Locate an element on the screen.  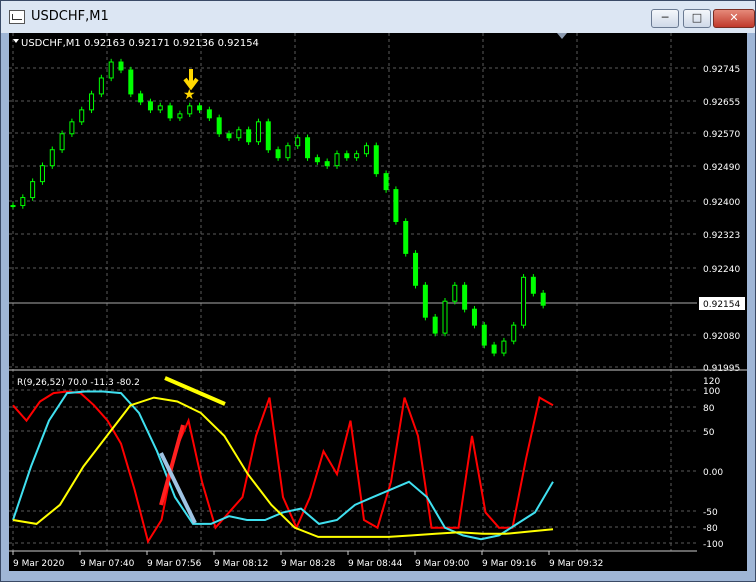
indicator-header: R(9,26,52) 70.0 -11.3 -80.2 is located at coordinates (78, 383).